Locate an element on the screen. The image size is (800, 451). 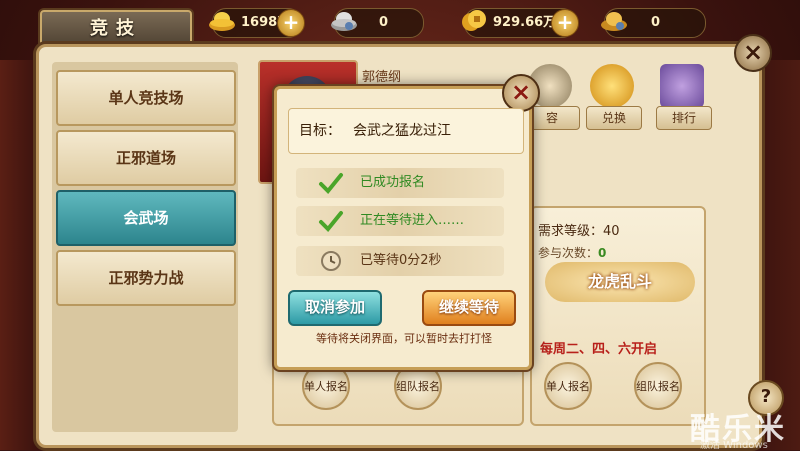
ranking-icon is located at coordinates (682, 86).